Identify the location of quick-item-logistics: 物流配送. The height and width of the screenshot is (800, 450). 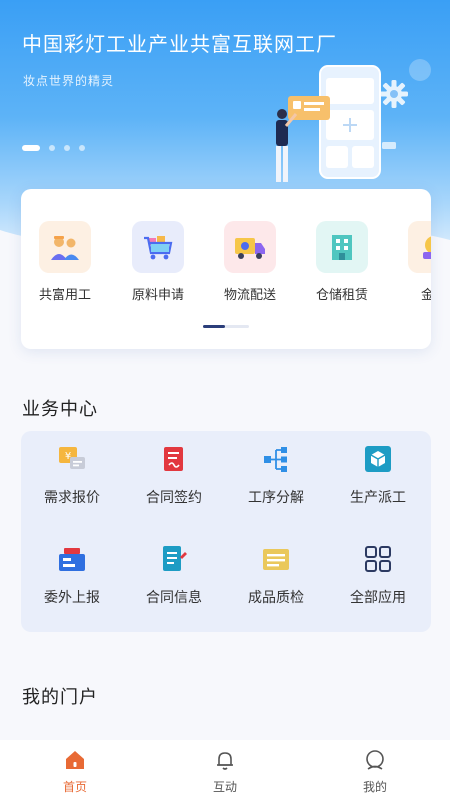
(250, 262).